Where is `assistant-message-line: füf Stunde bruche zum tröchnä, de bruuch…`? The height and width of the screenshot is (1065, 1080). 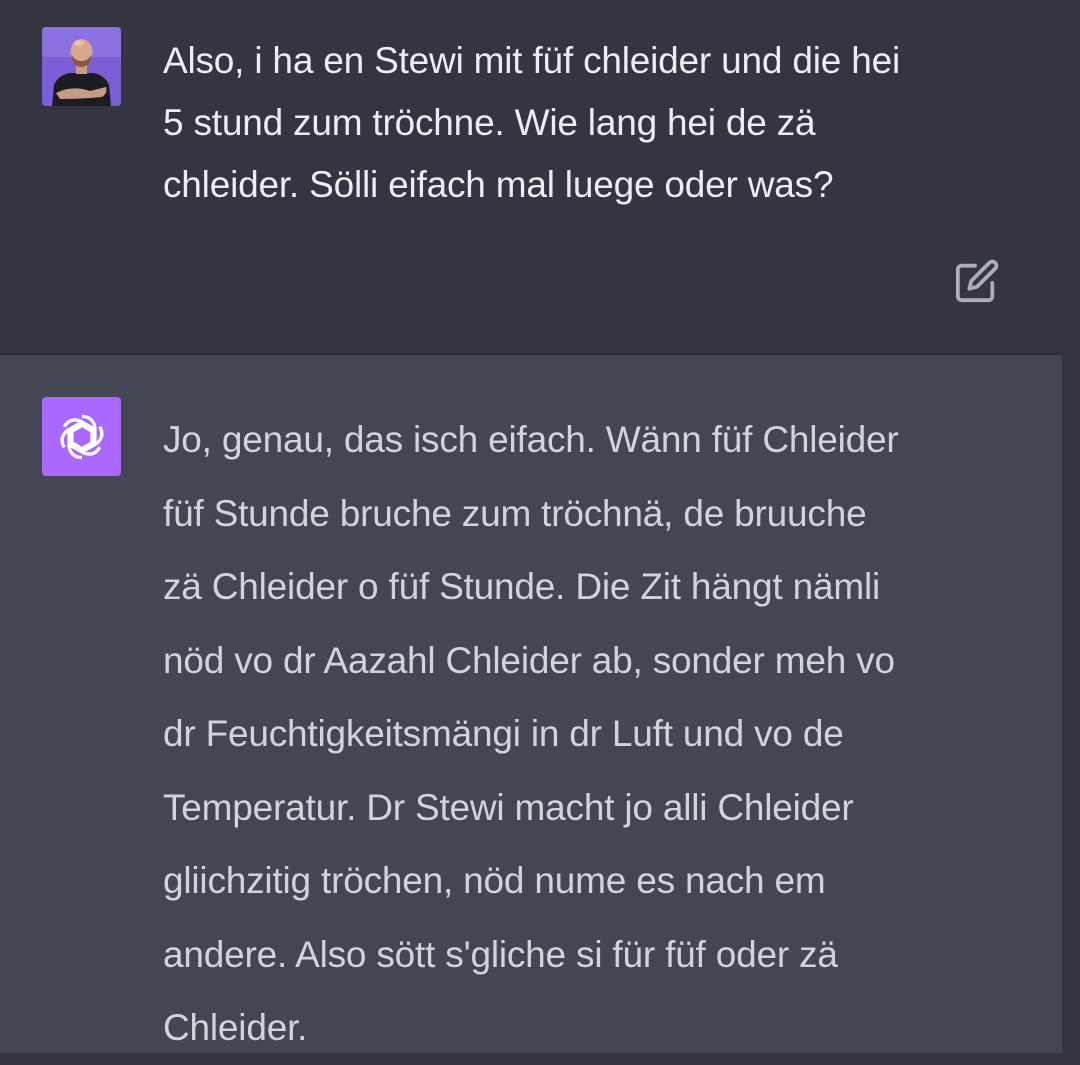
assistant-message-line: füf Stunde bruche zum tröchnä, de bruuch… is located at coordinates (515, 513).